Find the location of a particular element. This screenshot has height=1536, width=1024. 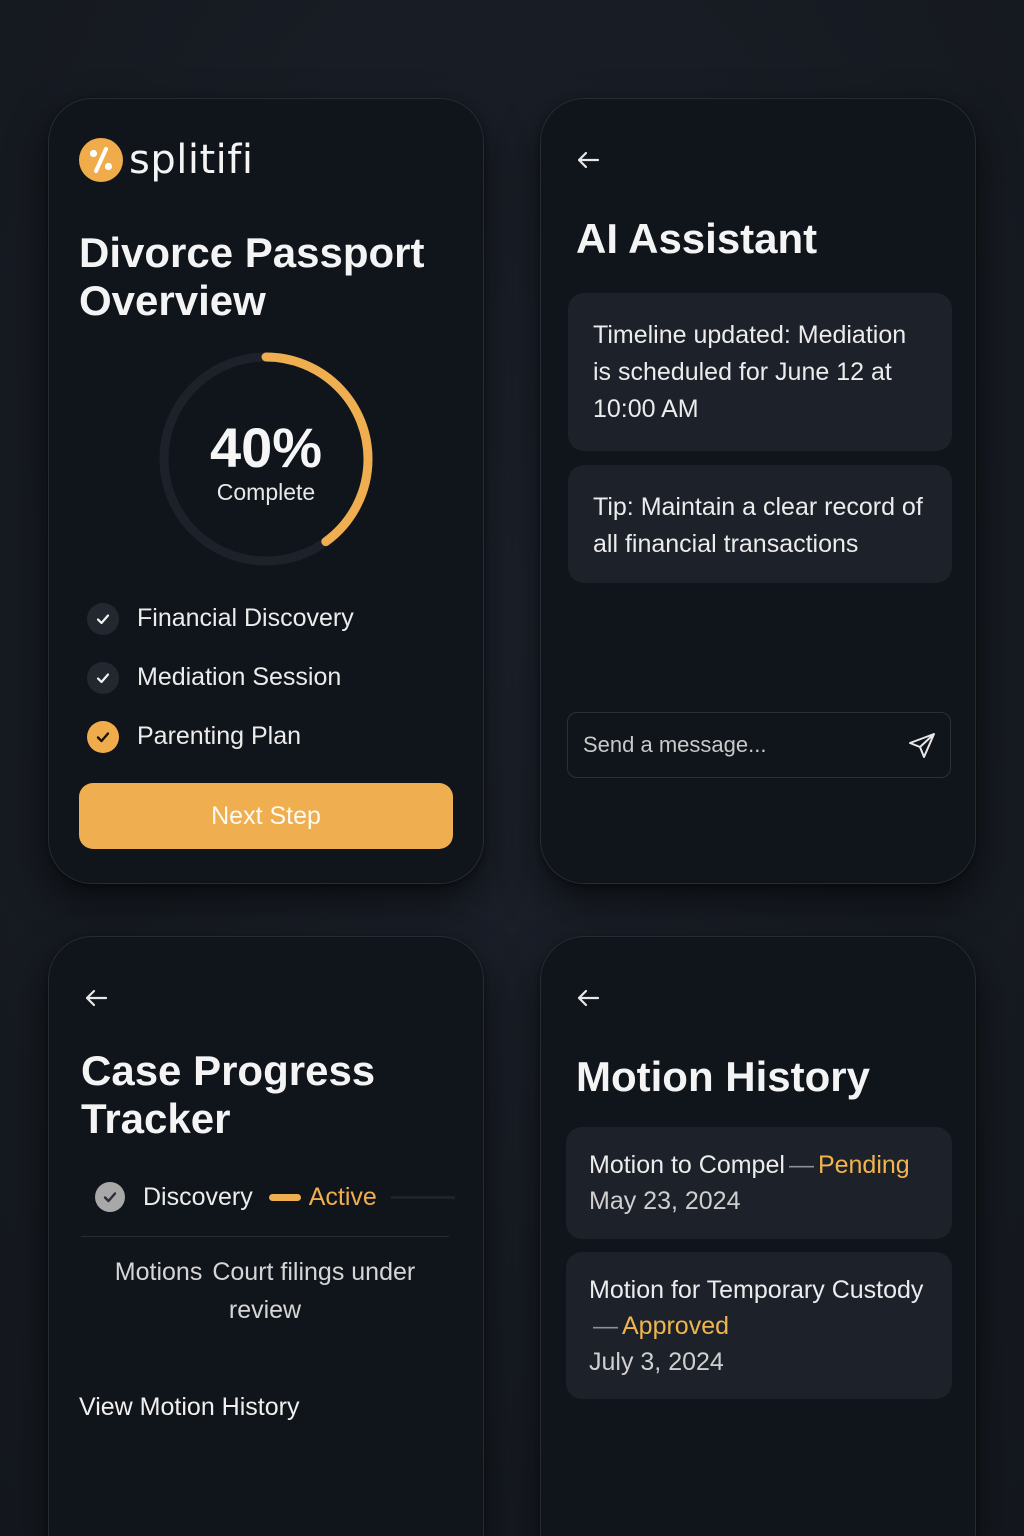

stage-description: Motions Court filings under review is located at coordinates (265, 1291).